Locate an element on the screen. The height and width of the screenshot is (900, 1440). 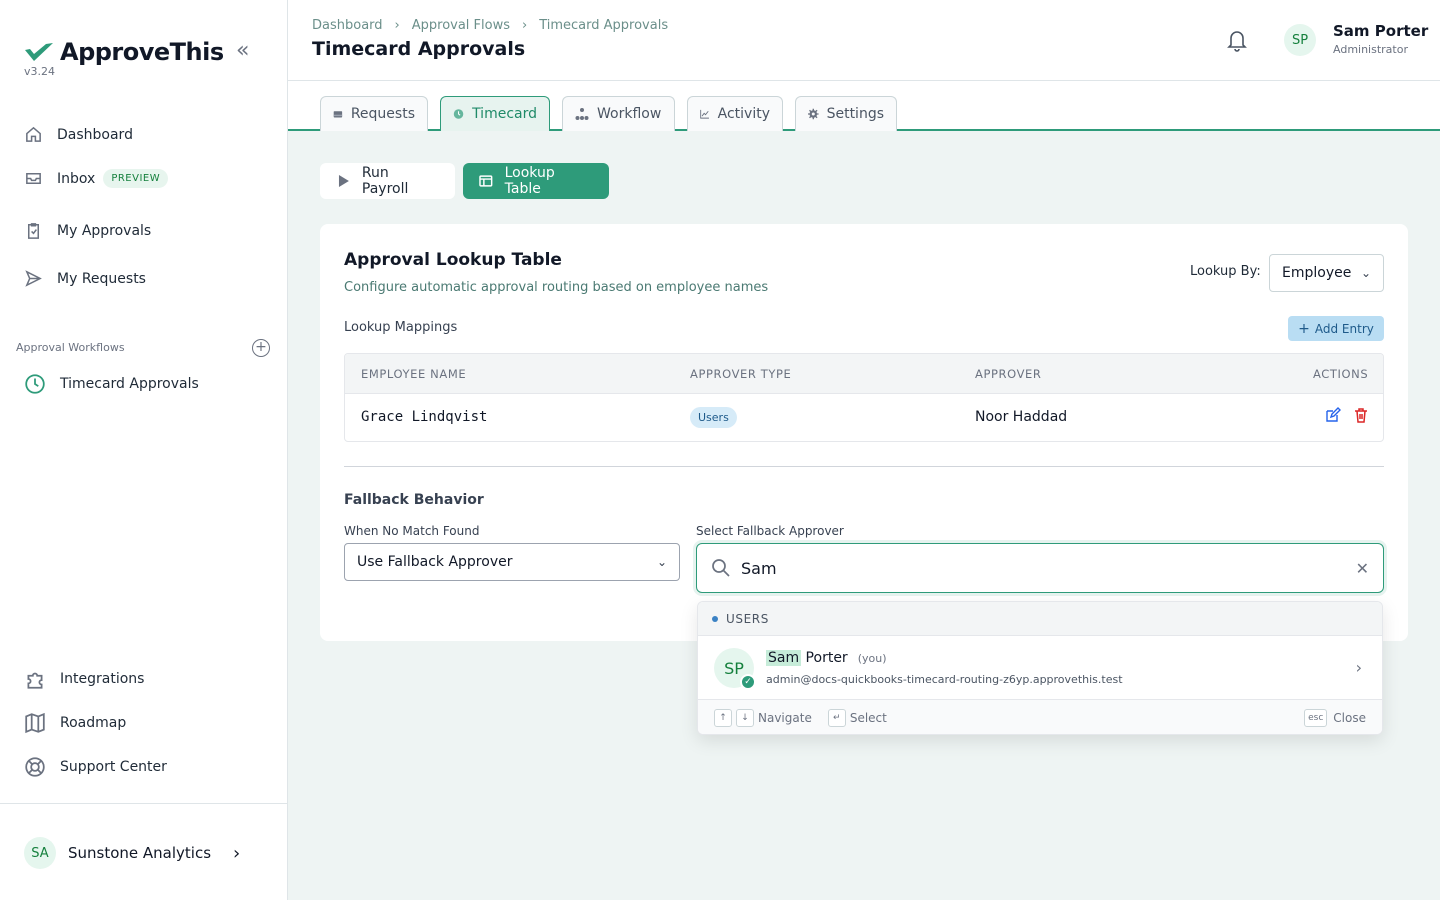
col-employee-name: EMPLOYEE NAME is located at coordinates (414, 374).